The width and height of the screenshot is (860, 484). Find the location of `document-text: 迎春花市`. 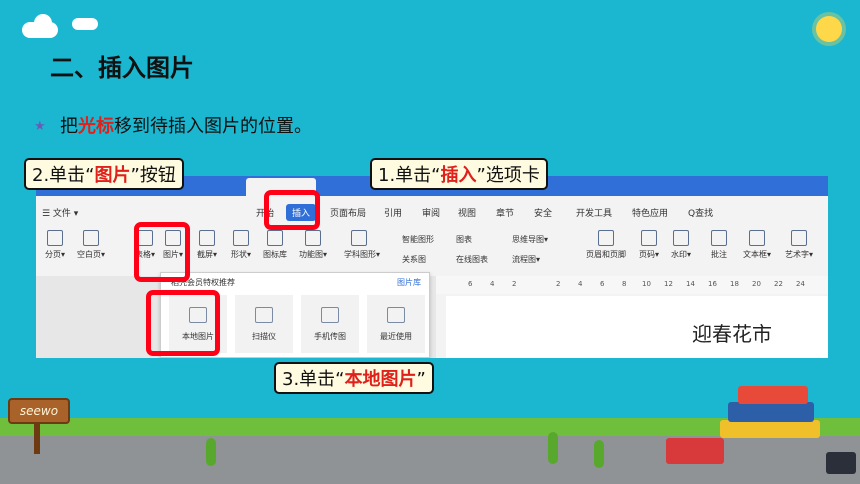

document-text: 迎春花市 is located at coordinates (732, 334).